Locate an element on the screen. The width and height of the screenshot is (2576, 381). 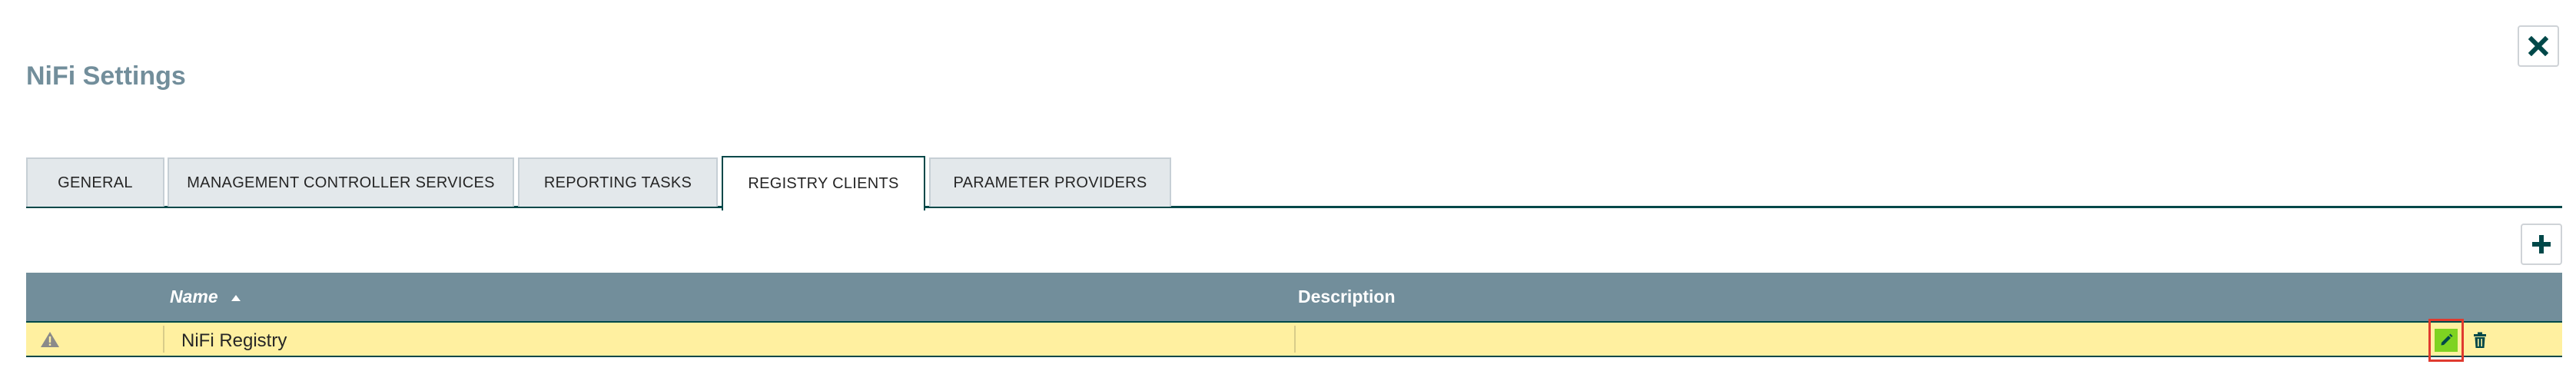
tab-label: REPORTING TASKS is located at coordinates (617, 183).